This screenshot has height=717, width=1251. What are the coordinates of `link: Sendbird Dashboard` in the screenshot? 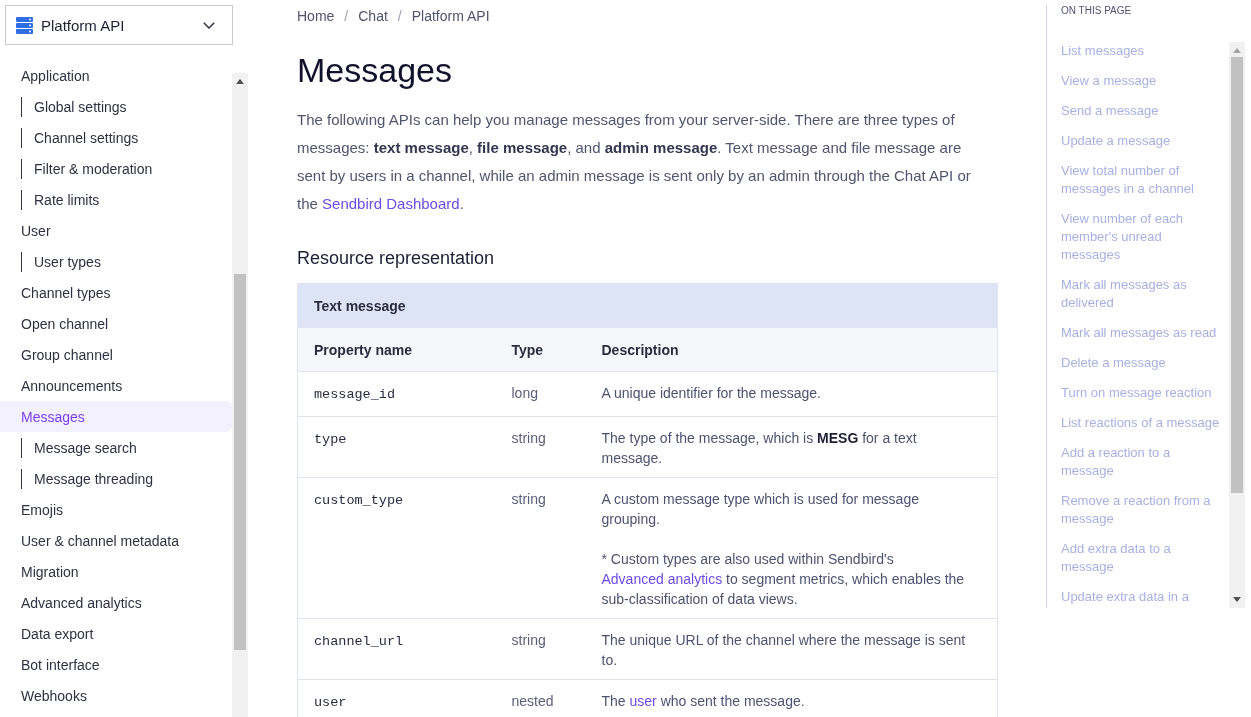 It's located at (391, 203).